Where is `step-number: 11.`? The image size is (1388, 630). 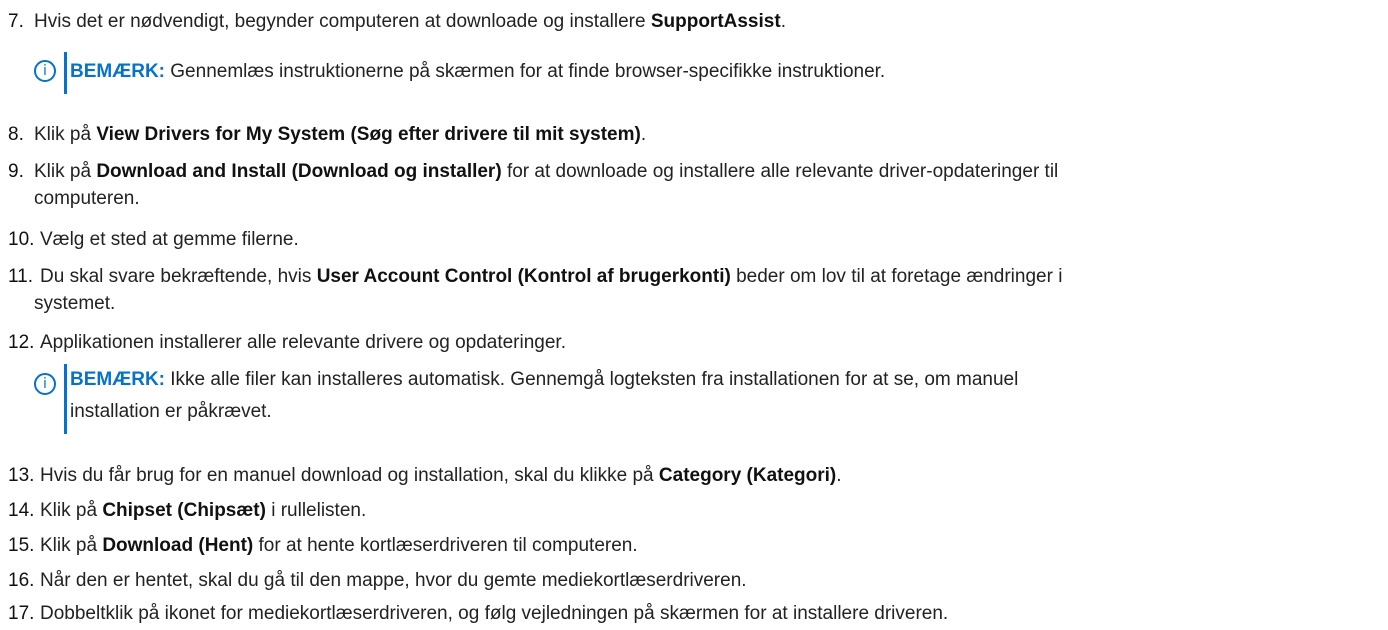
step-number: 11. is located at coordinates (21, 276).